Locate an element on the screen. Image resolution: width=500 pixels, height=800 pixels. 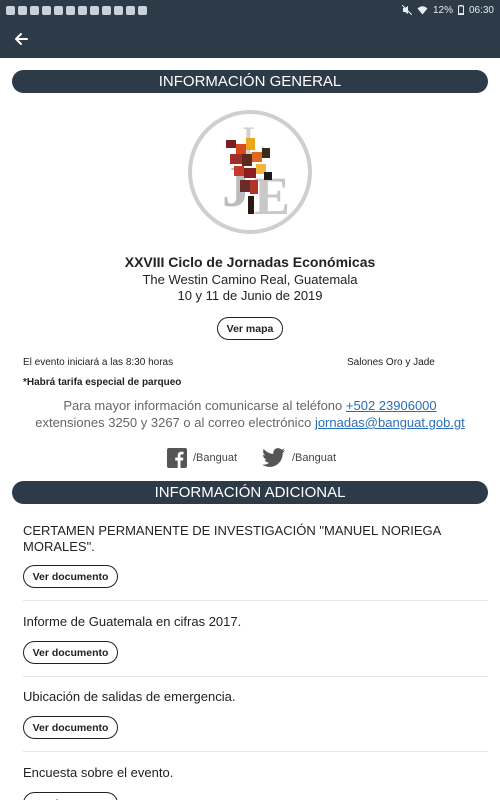
clock: 06:30 is located at coordinates (481, 10).